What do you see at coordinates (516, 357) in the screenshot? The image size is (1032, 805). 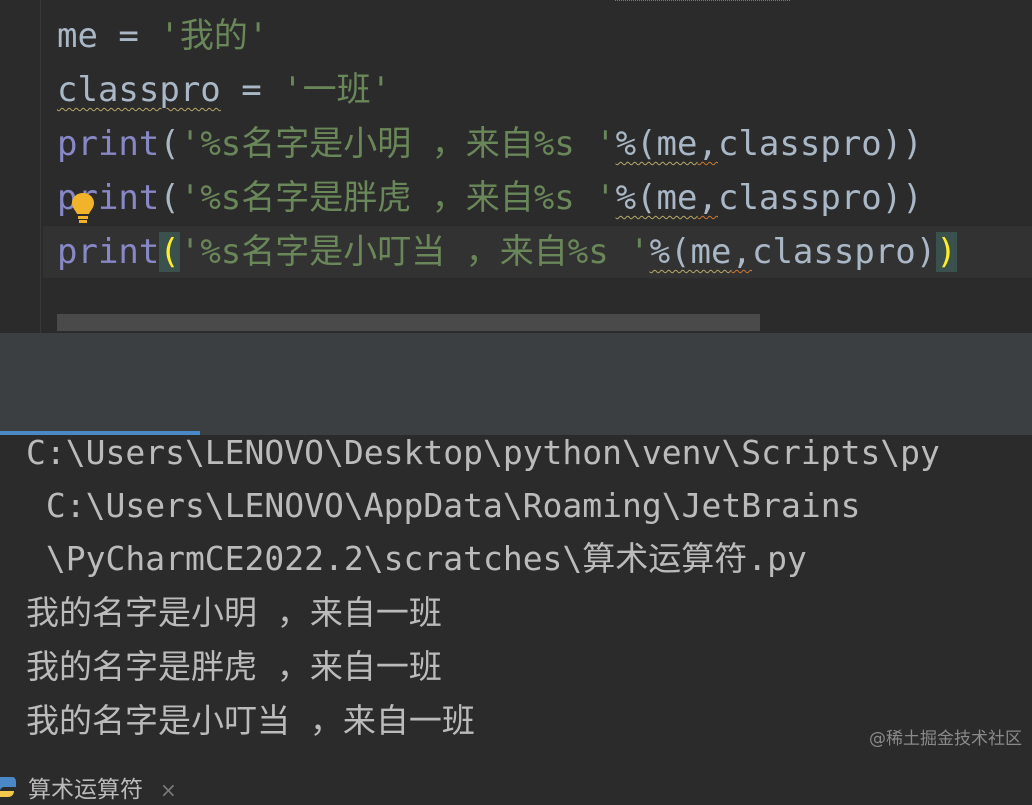 I see `panel-divider` at bounding box center [516, 357].